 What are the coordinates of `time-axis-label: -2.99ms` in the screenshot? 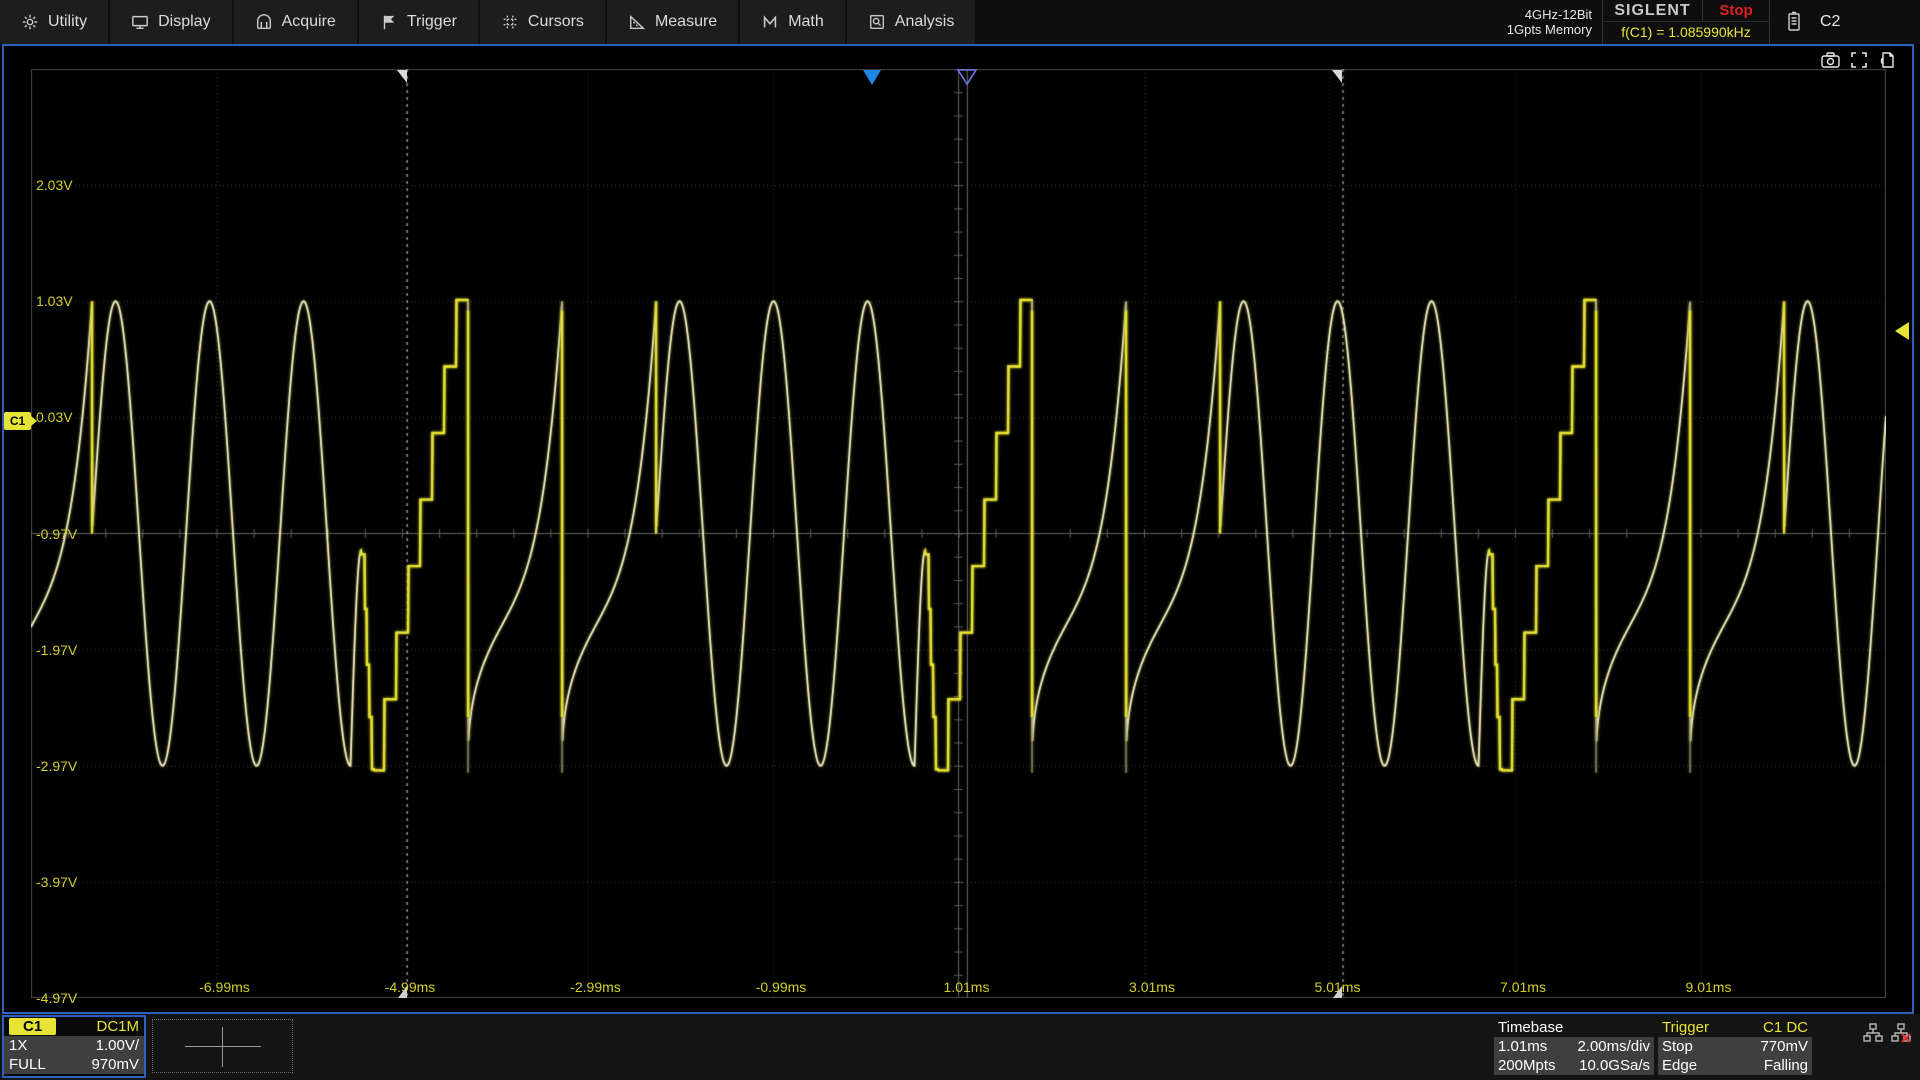 It's located at (595, 987).